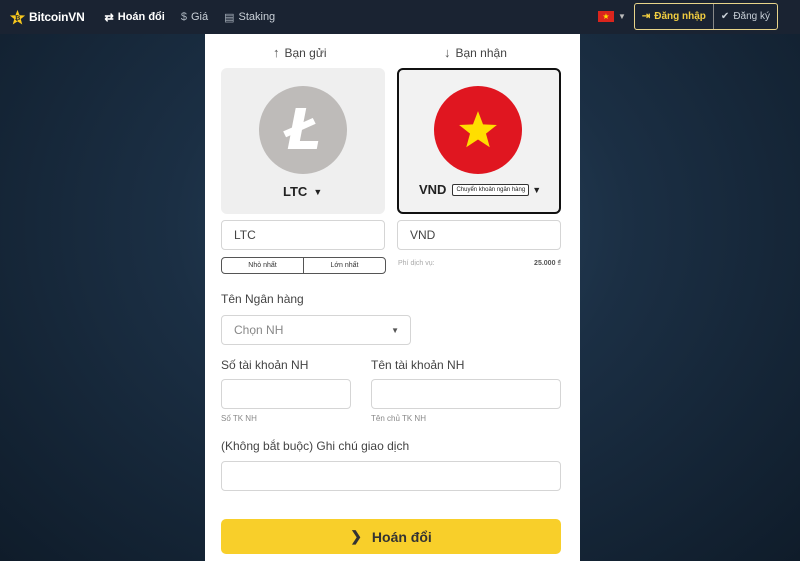  I want to click on nav-price: $ Giá, so click(194, 17).